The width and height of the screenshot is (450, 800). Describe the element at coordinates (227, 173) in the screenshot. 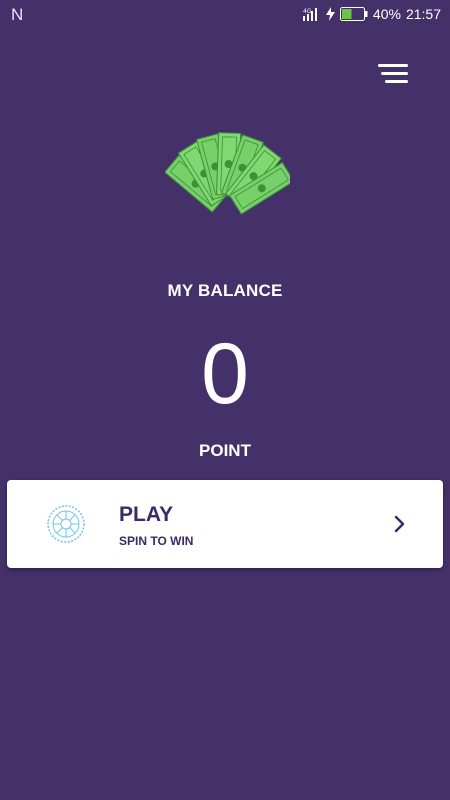

I see `money-icon` at that location.